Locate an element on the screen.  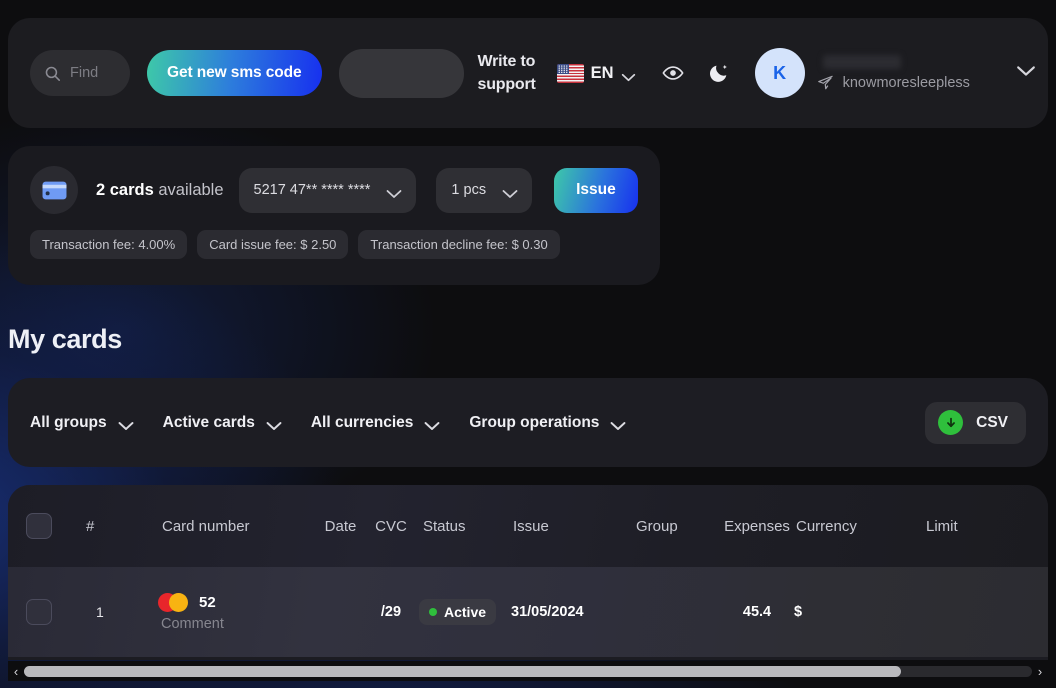
quantity-select: 1 pcs is located at coordinates (484, 190).